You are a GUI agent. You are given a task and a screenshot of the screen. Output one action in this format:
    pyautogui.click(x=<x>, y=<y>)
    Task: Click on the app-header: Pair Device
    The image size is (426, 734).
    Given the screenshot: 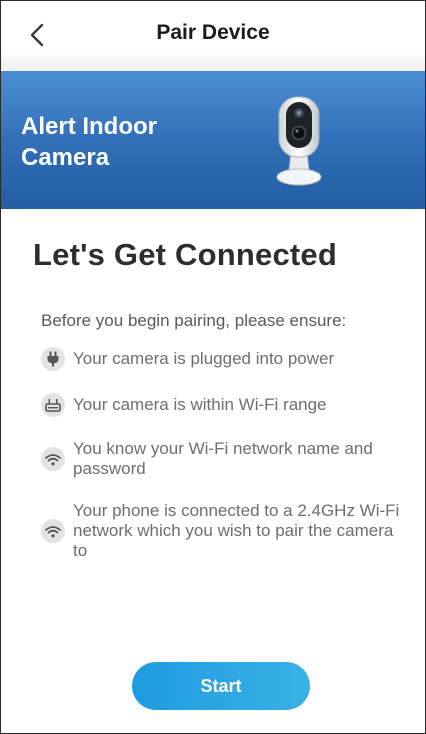 What is the action you would take?
    pyautogui.click(x=213, y=36)
    